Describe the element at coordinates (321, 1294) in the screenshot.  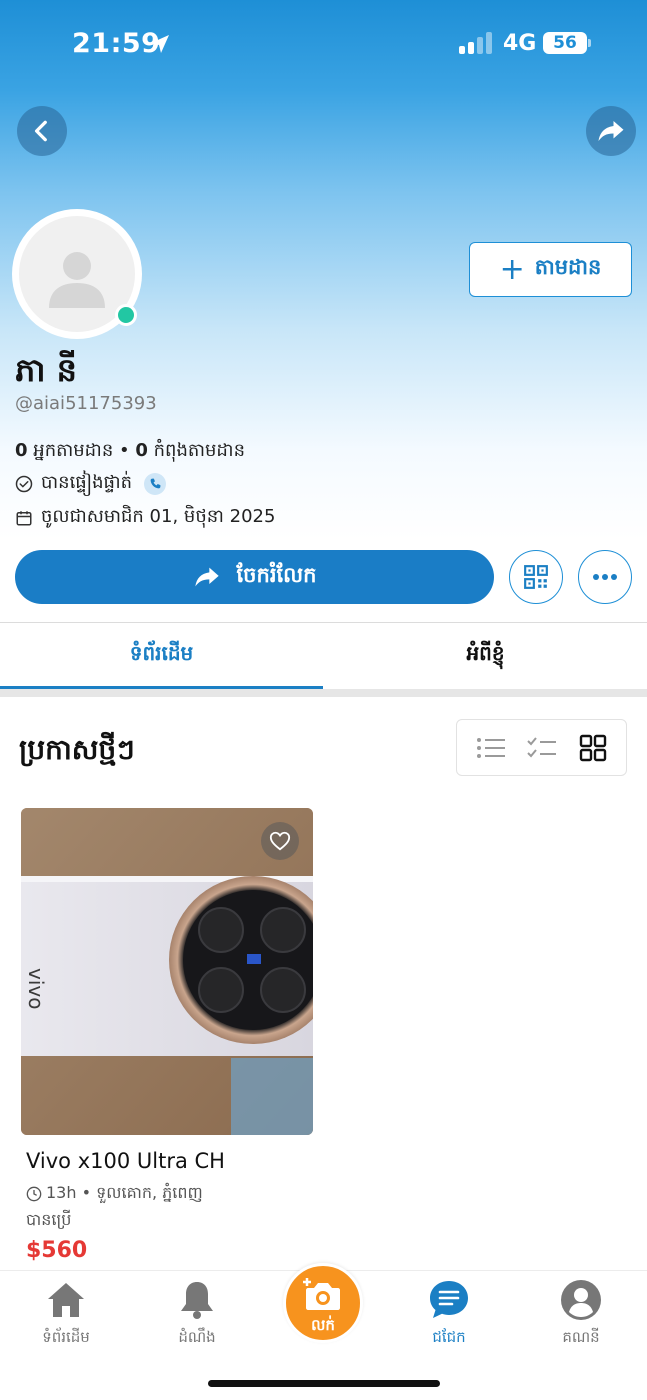
I see `add-photo-camera-icon` at that location.